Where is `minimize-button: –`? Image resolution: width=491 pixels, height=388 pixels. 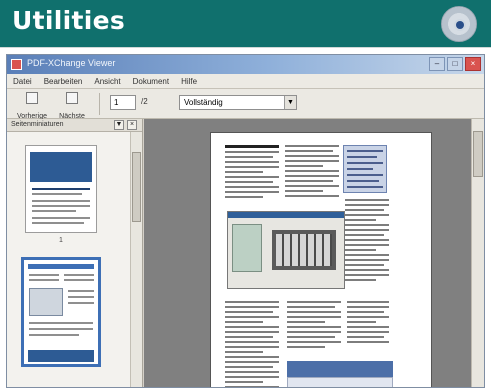
minimize-button: – is located at coordinates (437, 64).